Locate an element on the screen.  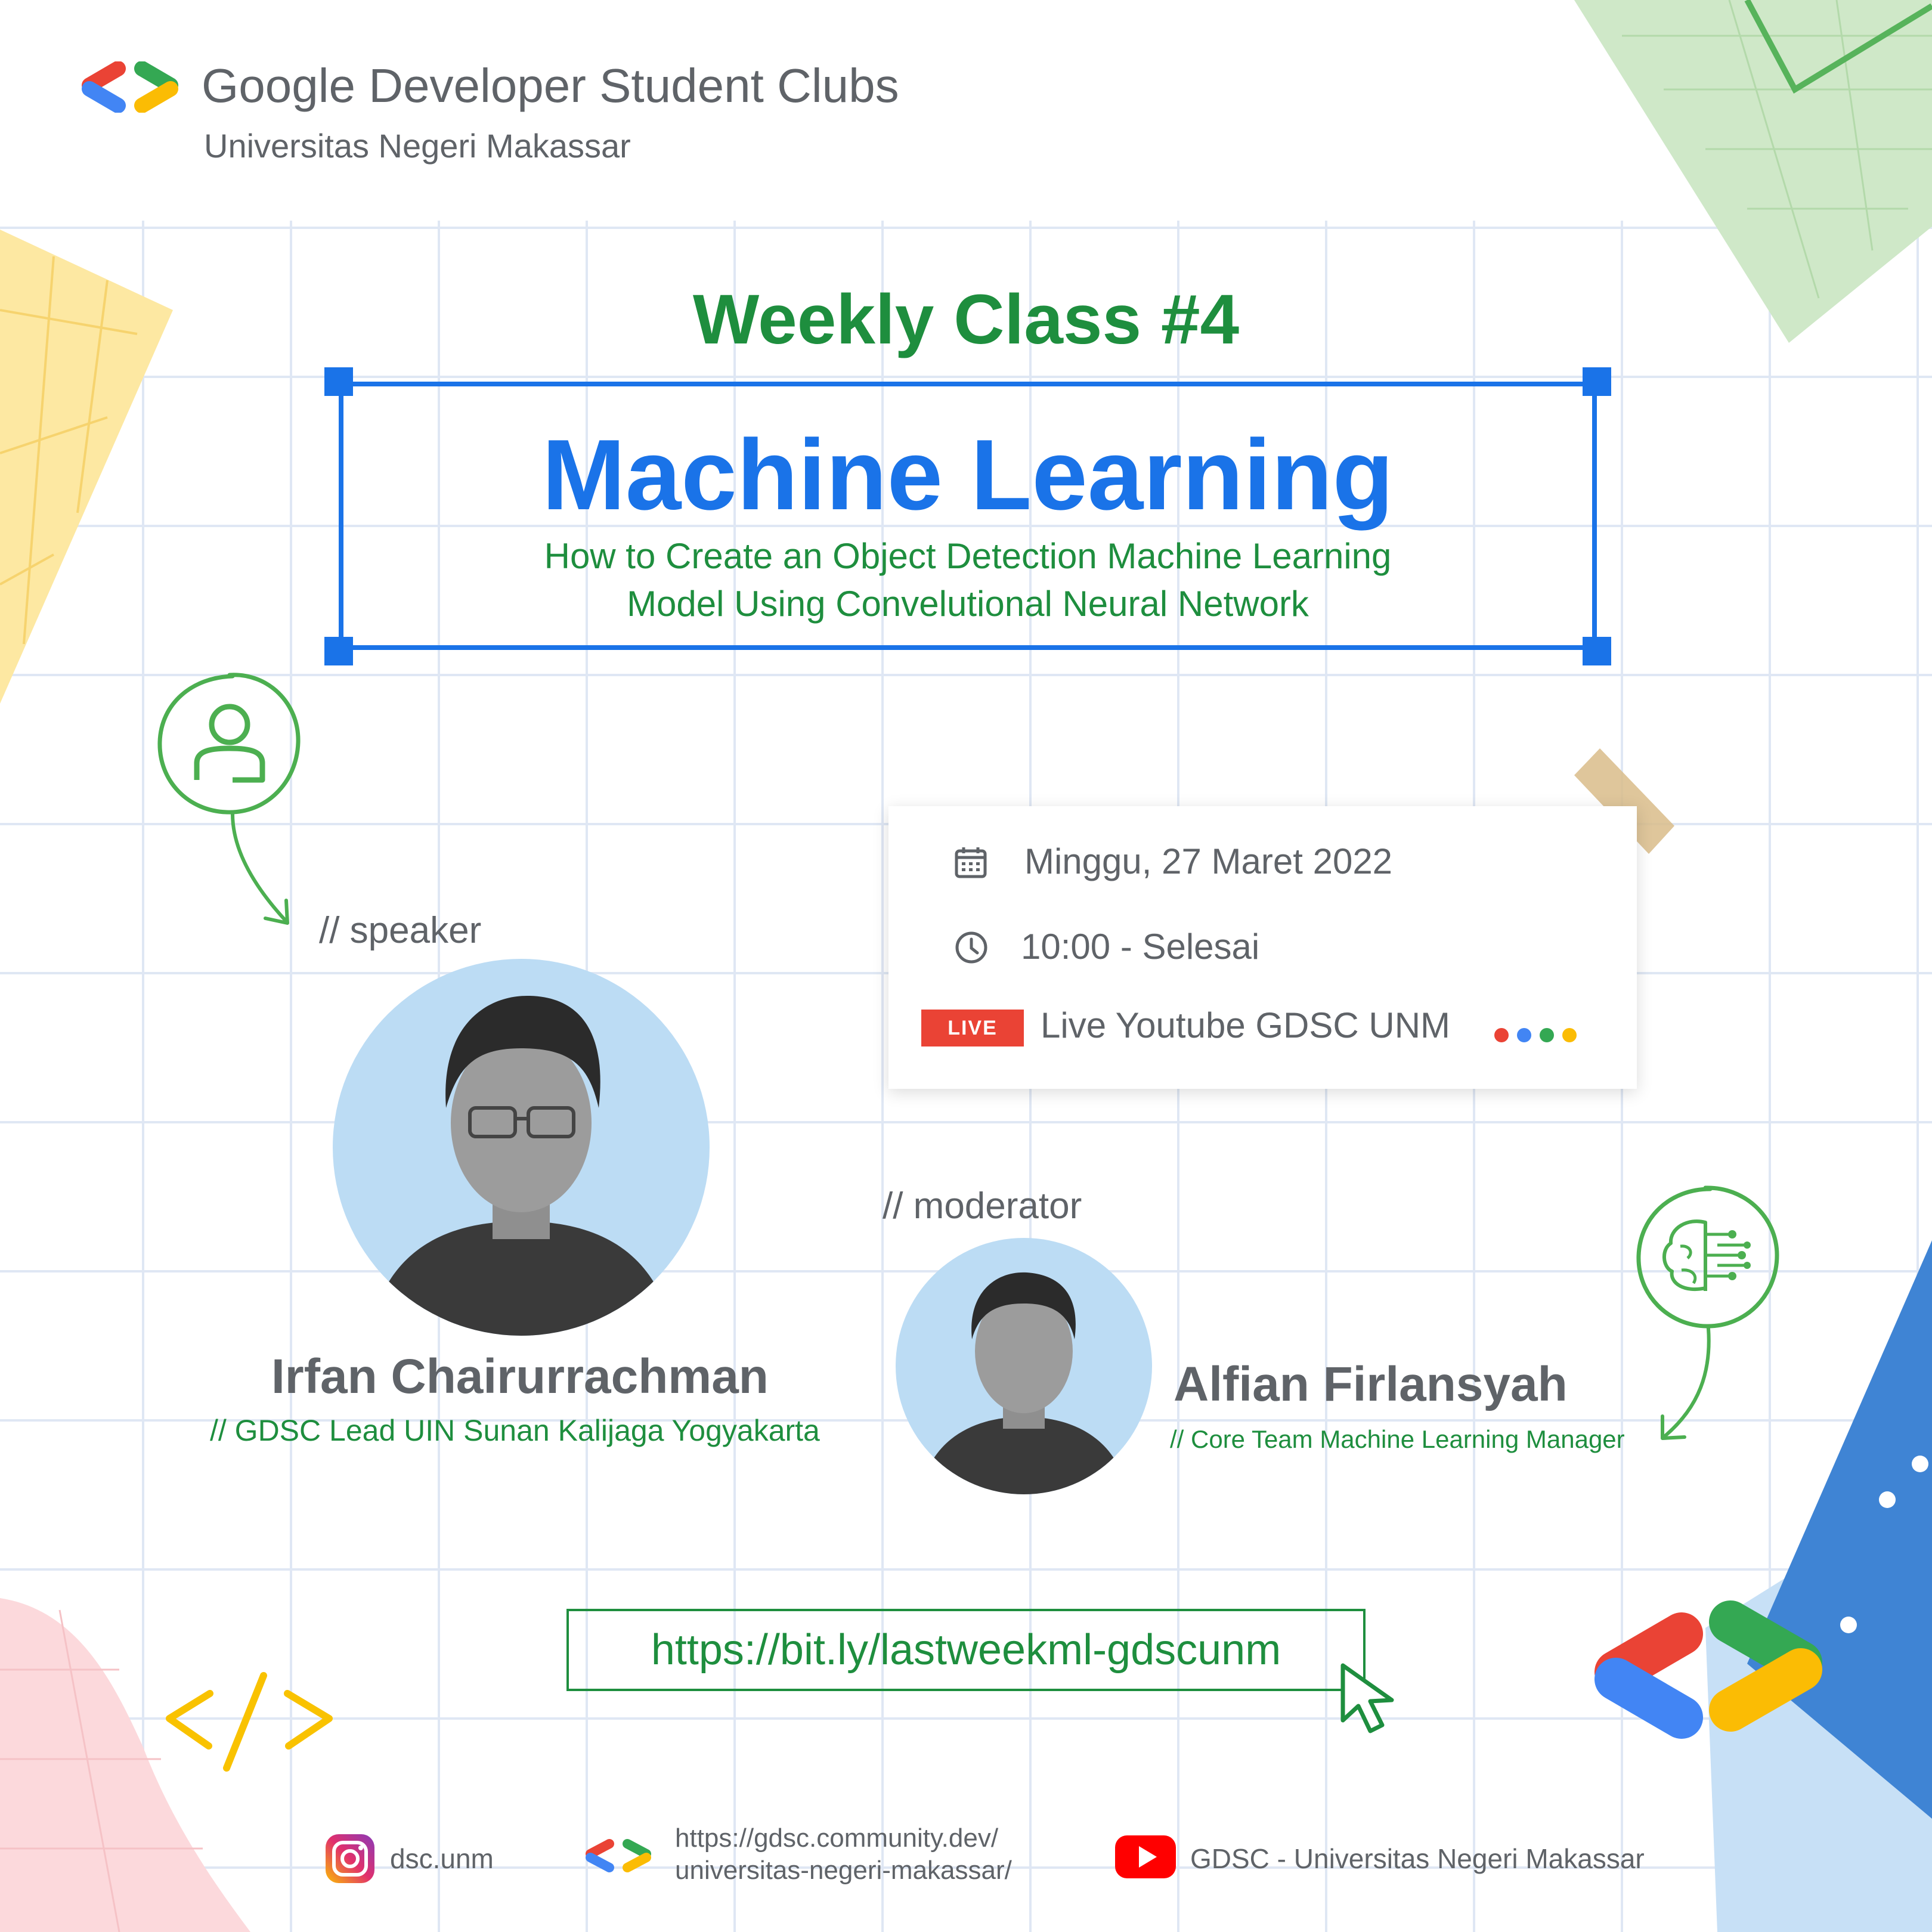
youtube-channel: GDSC - Universitas Negeri Makassar is located at coordinates (1418, 1859).